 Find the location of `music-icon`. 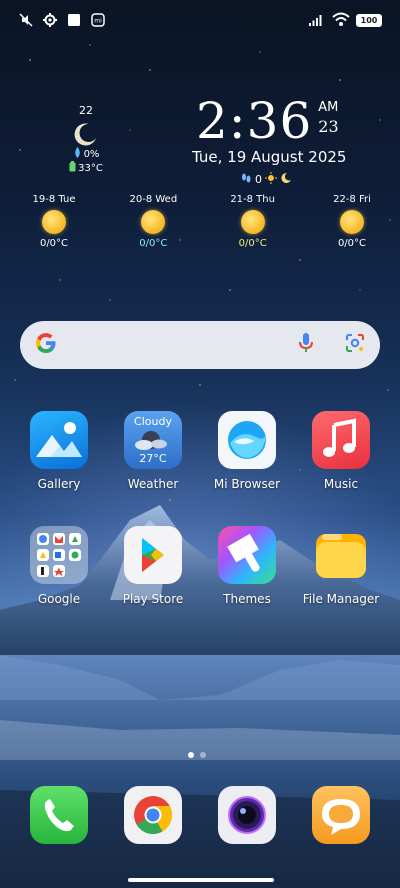

music-icon is located at coordinates (341, 440).